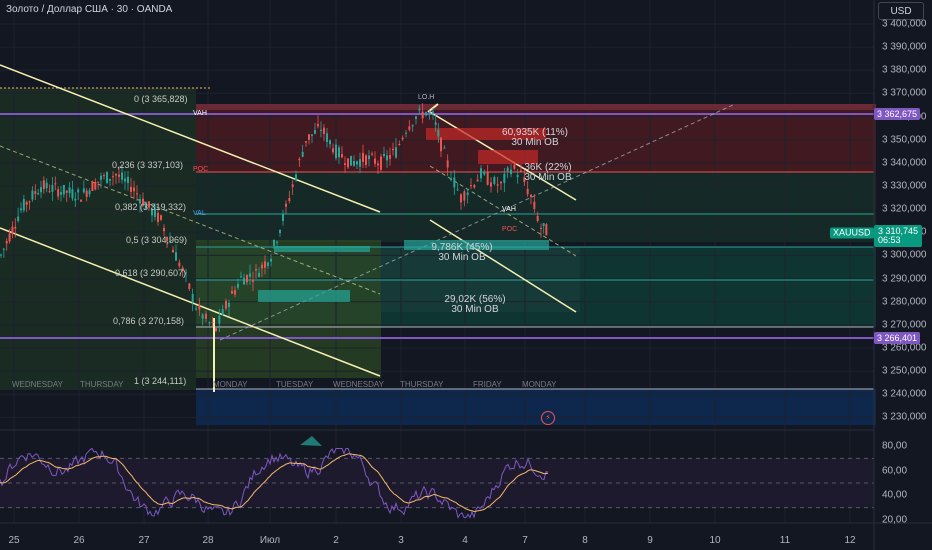 The image size is (932, 550). What do you see at coordinates (904, 70) in the screenshot?
I see `price-tick: 3 380,000` at bounding box center [904, 70].